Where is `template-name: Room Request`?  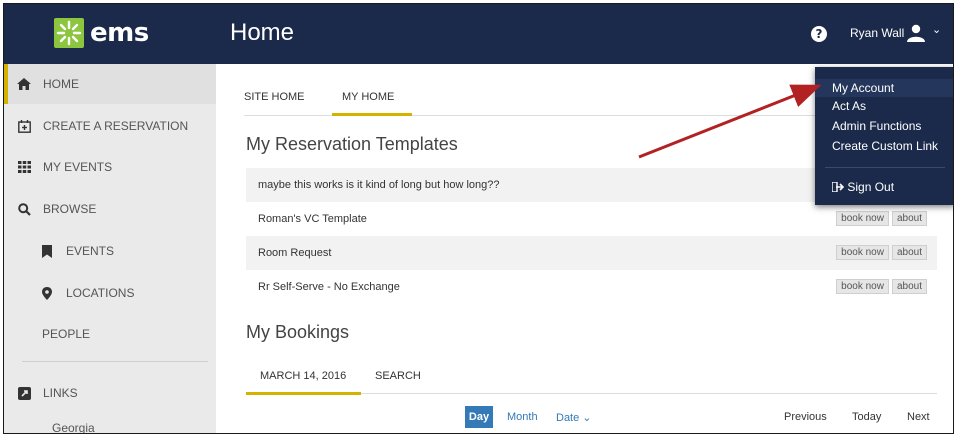 template-name: Room Request is located at coordinates (294, 253).